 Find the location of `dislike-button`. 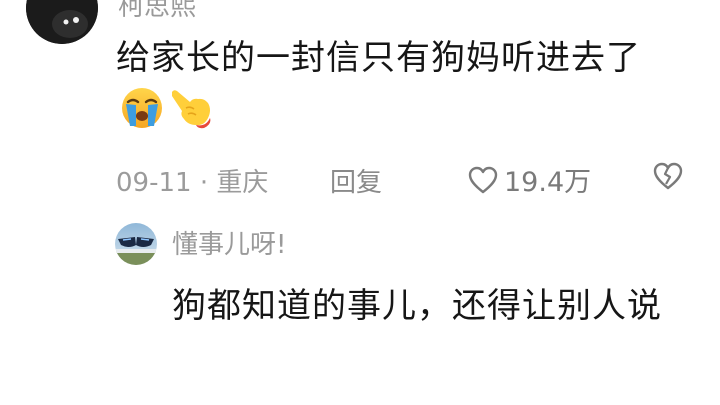

dislike-button is located at coordinates (668, 179).